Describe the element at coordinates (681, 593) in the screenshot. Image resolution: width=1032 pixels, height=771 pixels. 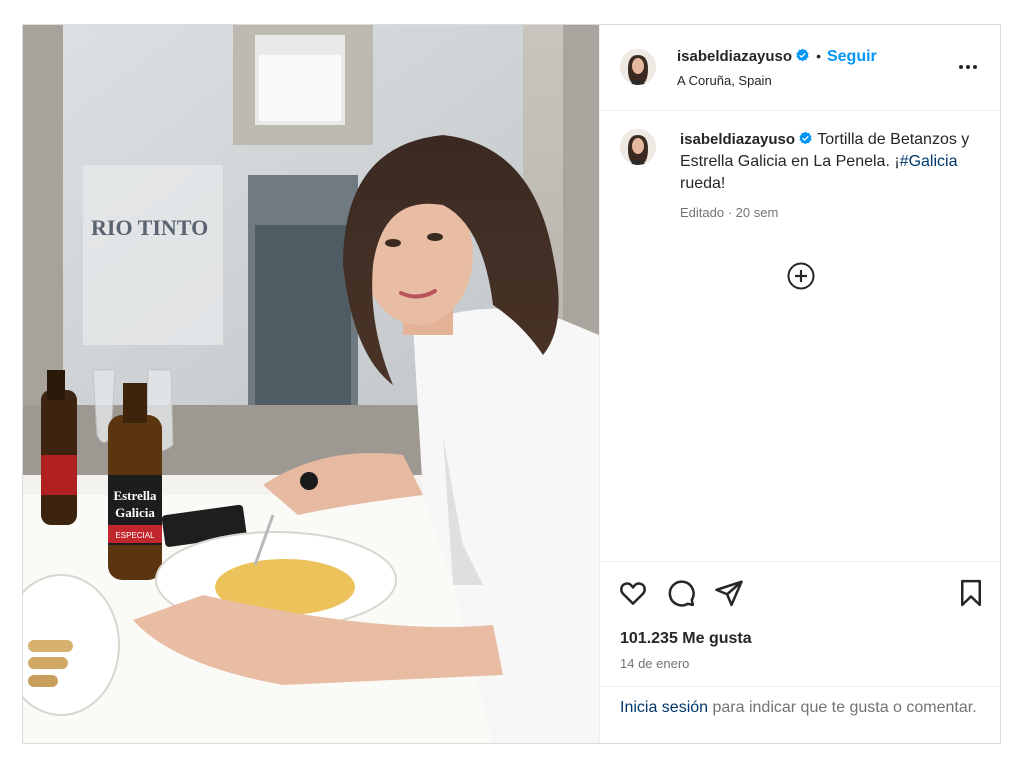
I see `comment-icon` at that location.